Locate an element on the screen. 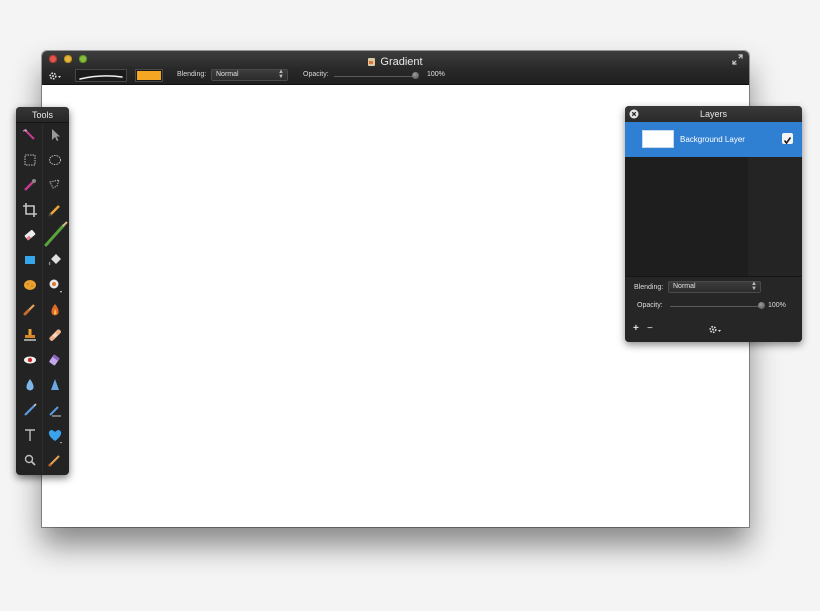 The width and height of the screenshot is (820, 611). remove-layer-icon: − is located at coordinates (650, 329).